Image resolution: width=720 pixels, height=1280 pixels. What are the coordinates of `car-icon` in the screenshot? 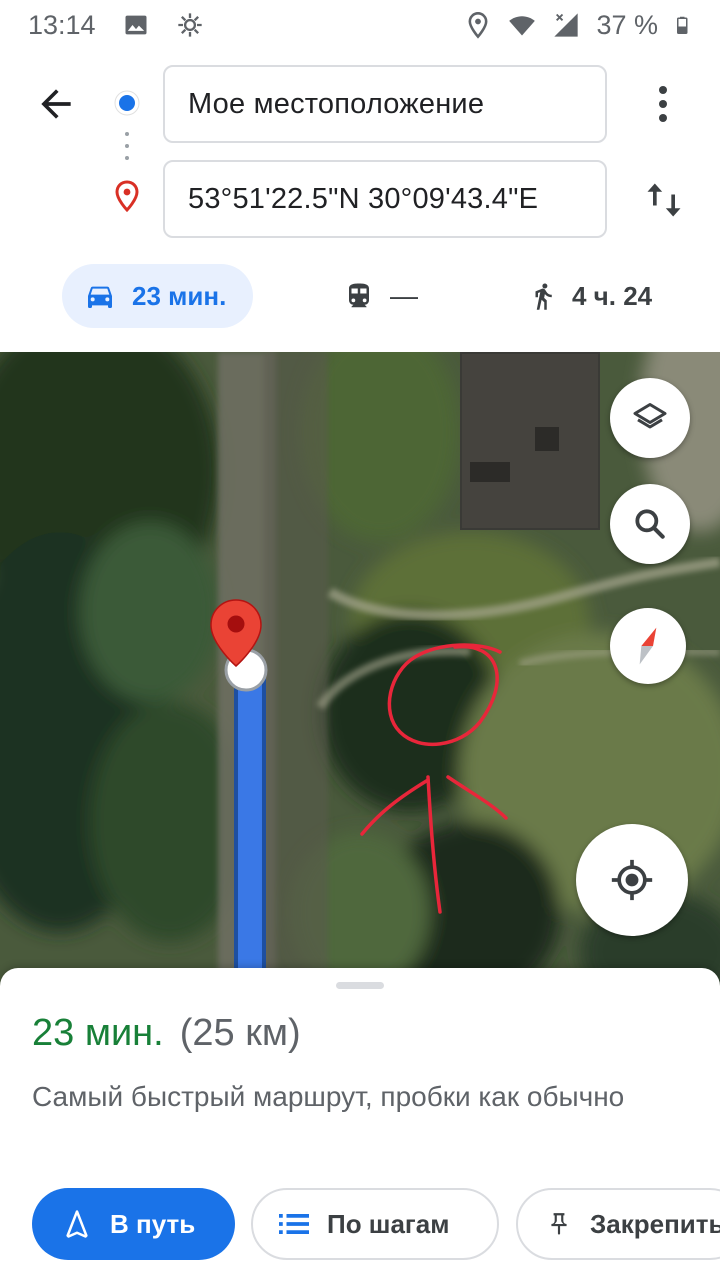 It's located at (100, 297).